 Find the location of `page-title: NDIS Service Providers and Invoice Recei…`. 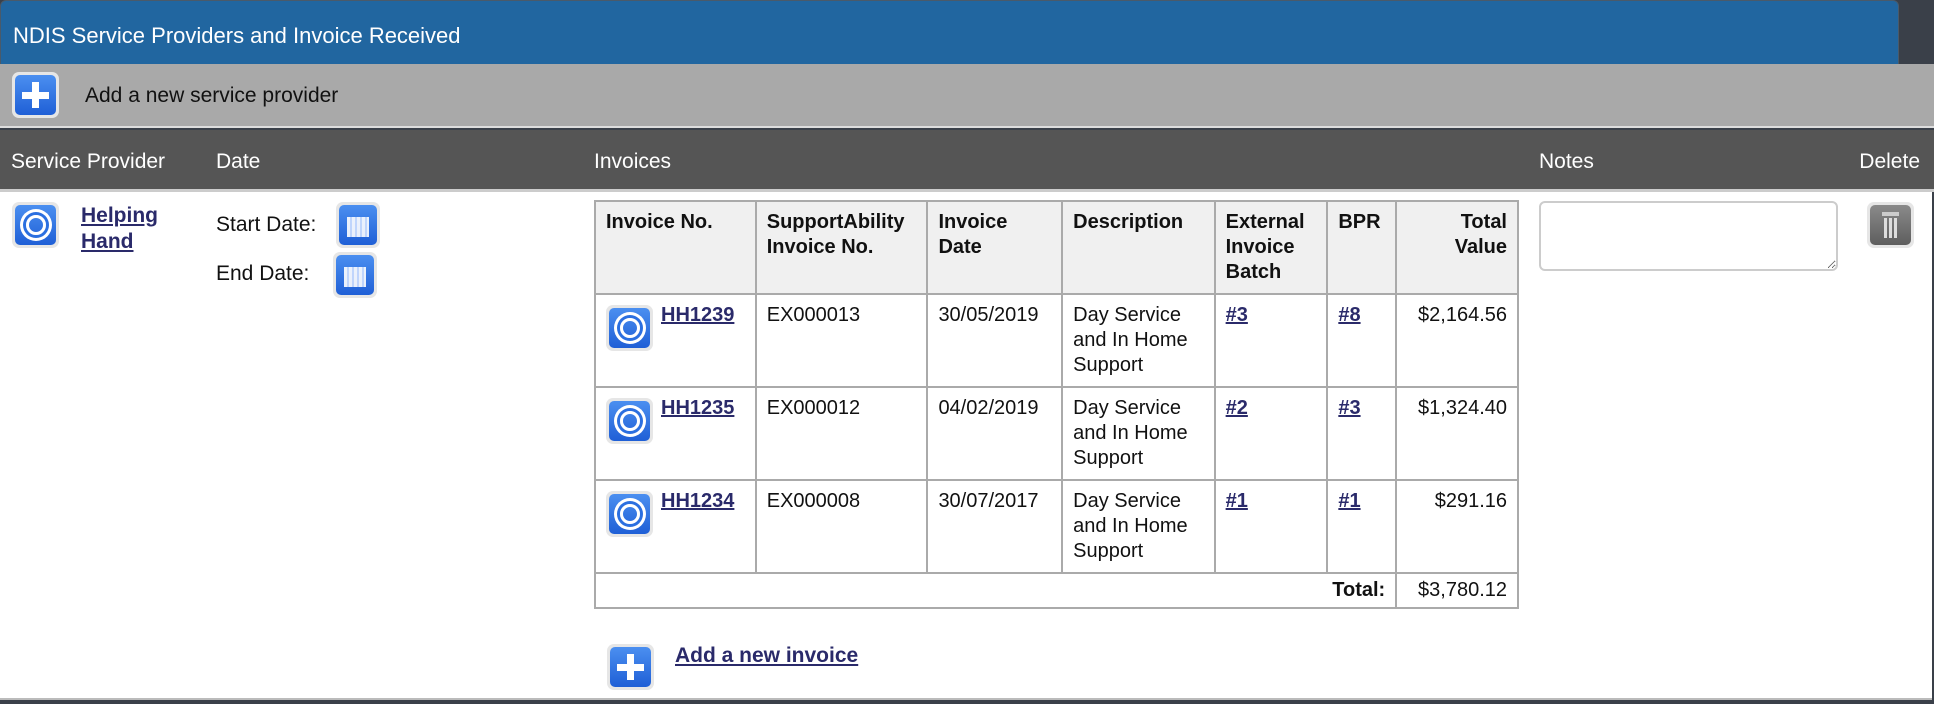

page-title: NDIS Service Providers and Invoice Recei… is located at coordinates (949, 32).